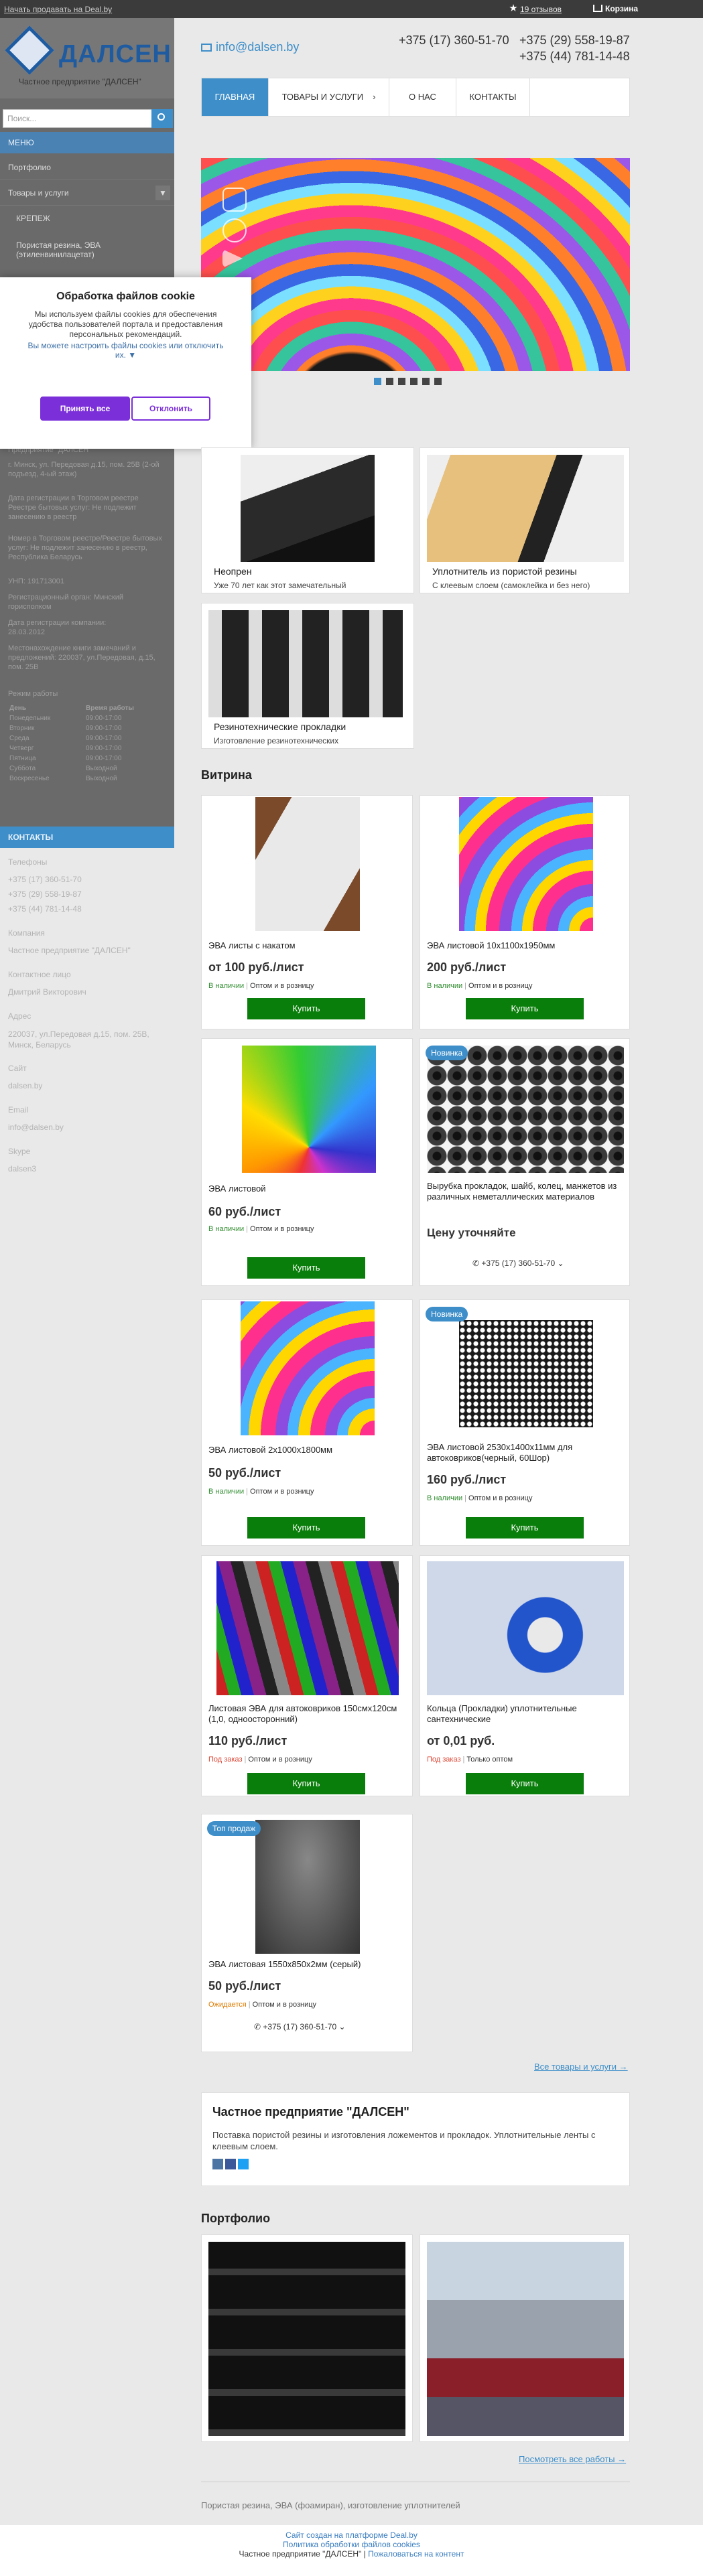 This screenshot has width=703, height=2576. Describe the element at coordinates (305, 1189) in the screenshot. I see `product-name: ЭВА листовой` at that location.